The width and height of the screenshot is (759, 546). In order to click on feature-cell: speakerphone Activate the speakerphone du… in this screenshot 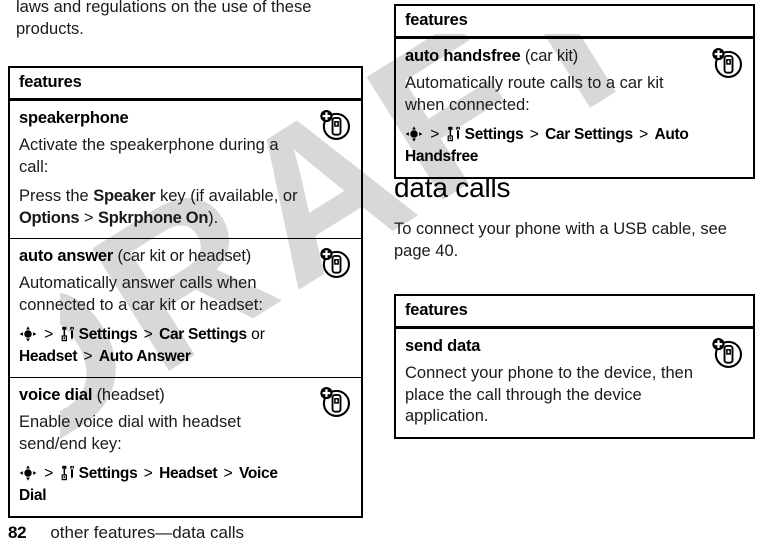, I will do `click(185, 168)`.